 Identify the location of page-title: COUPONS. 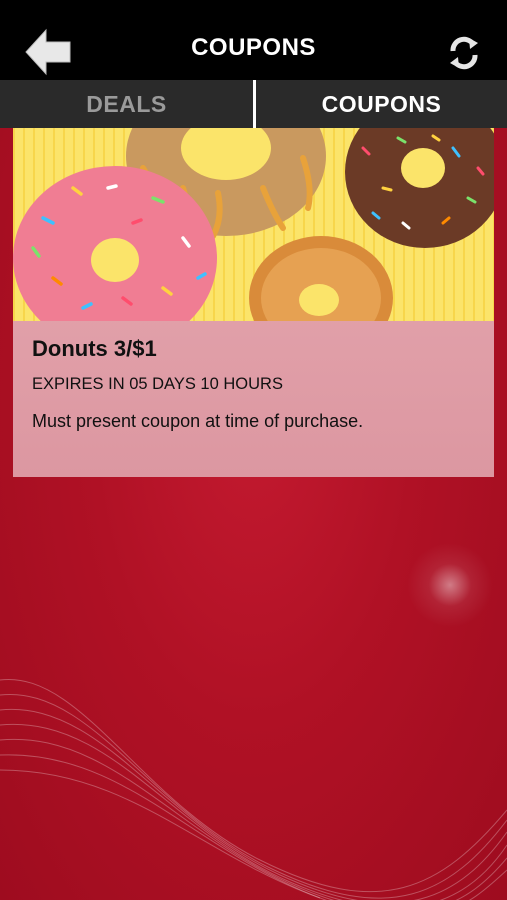
(253, 47).